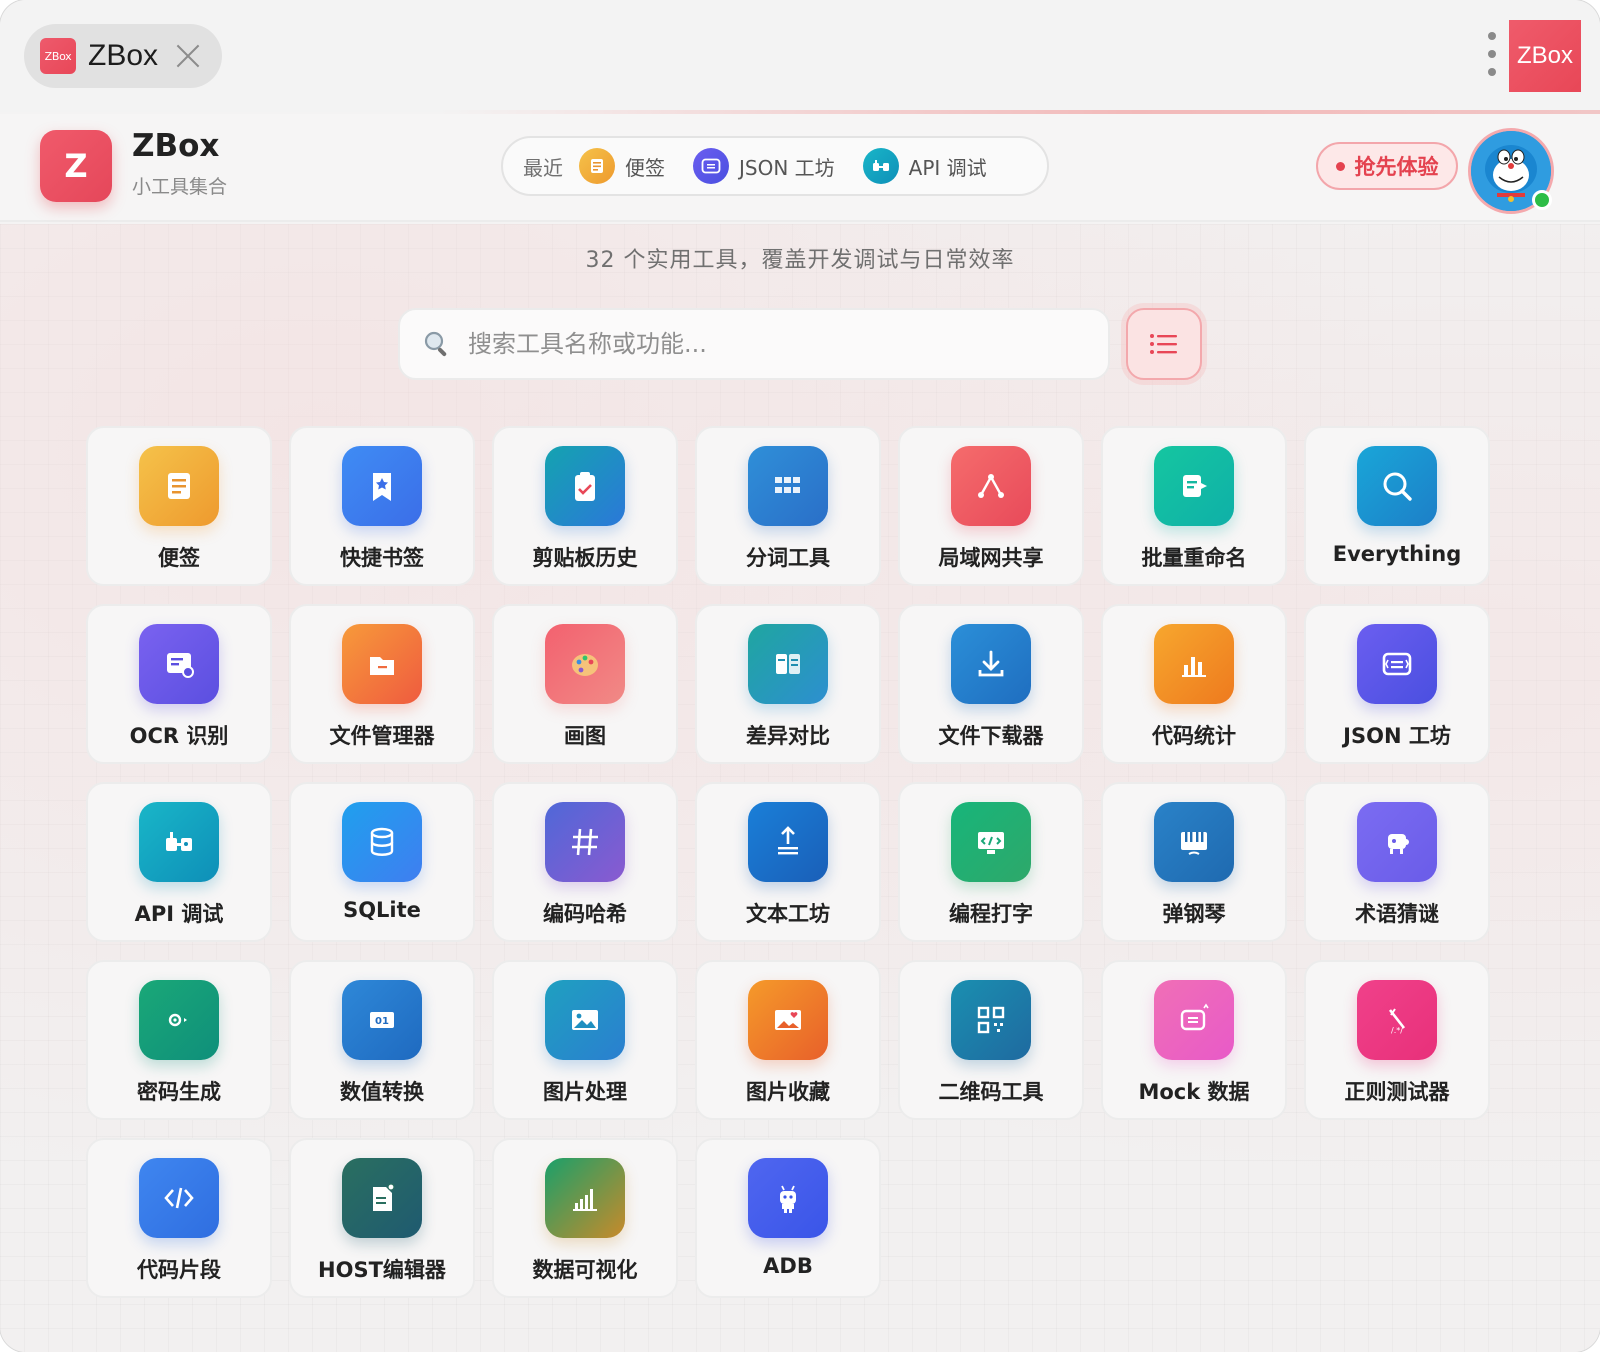 The height and width of the screenshot is (1352, 1600). I want to click on early-access-button: 抢先体验, so click(1387, 166).